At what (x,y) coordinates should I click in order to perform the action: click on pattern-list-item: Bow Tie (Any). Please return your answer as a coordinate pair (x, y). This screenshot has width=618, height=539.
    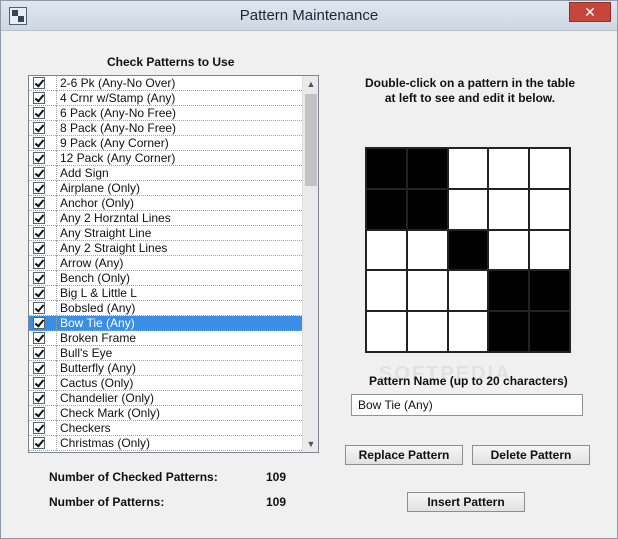
    Looking at the image, I should click on (165, 323).